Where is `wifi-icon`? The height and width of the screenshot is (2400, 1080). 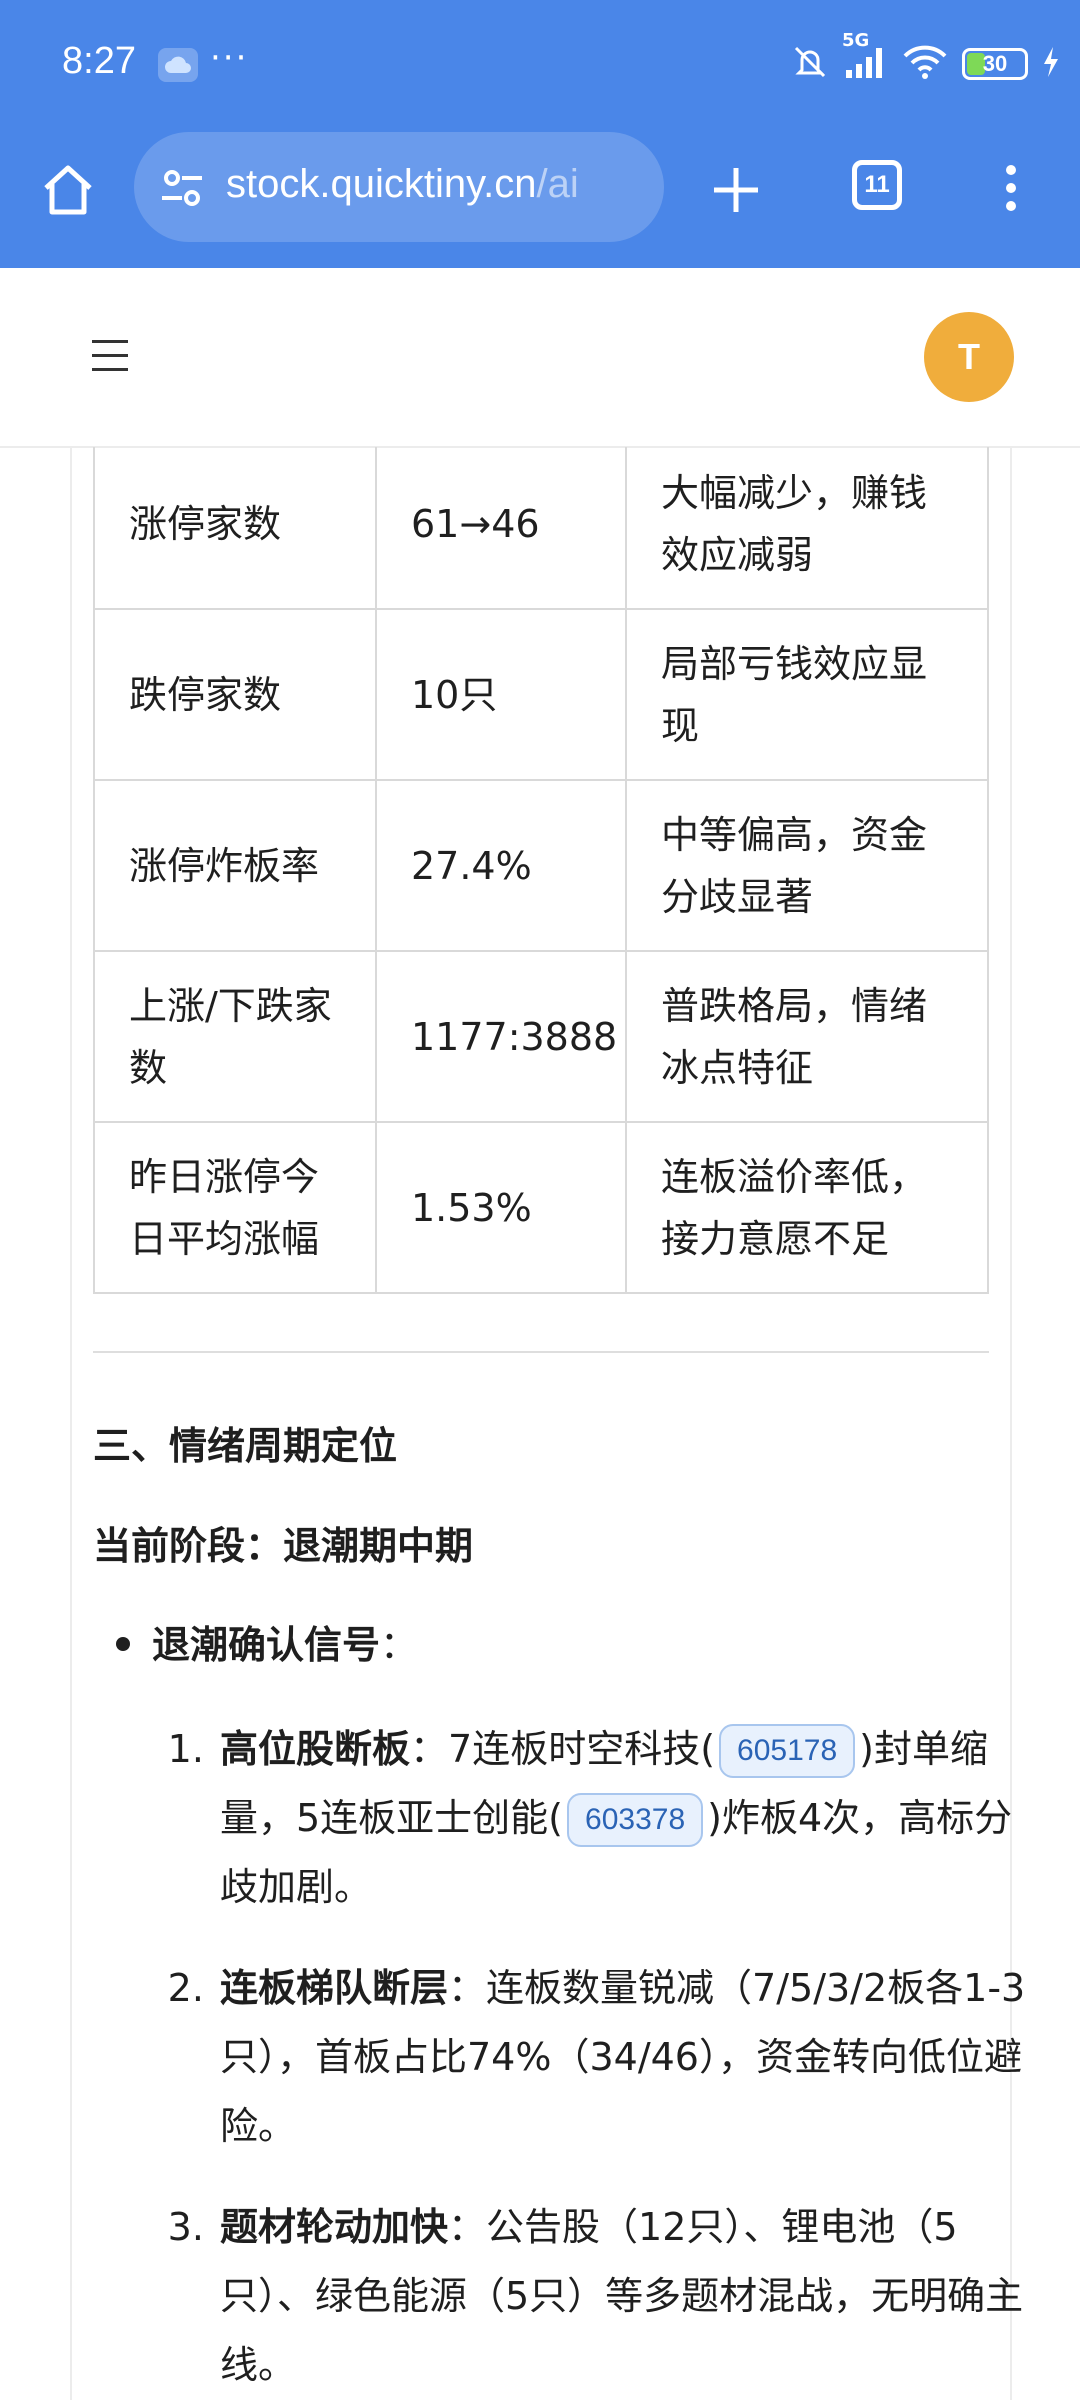 wifi-icon is located at coordinates (925, 64).